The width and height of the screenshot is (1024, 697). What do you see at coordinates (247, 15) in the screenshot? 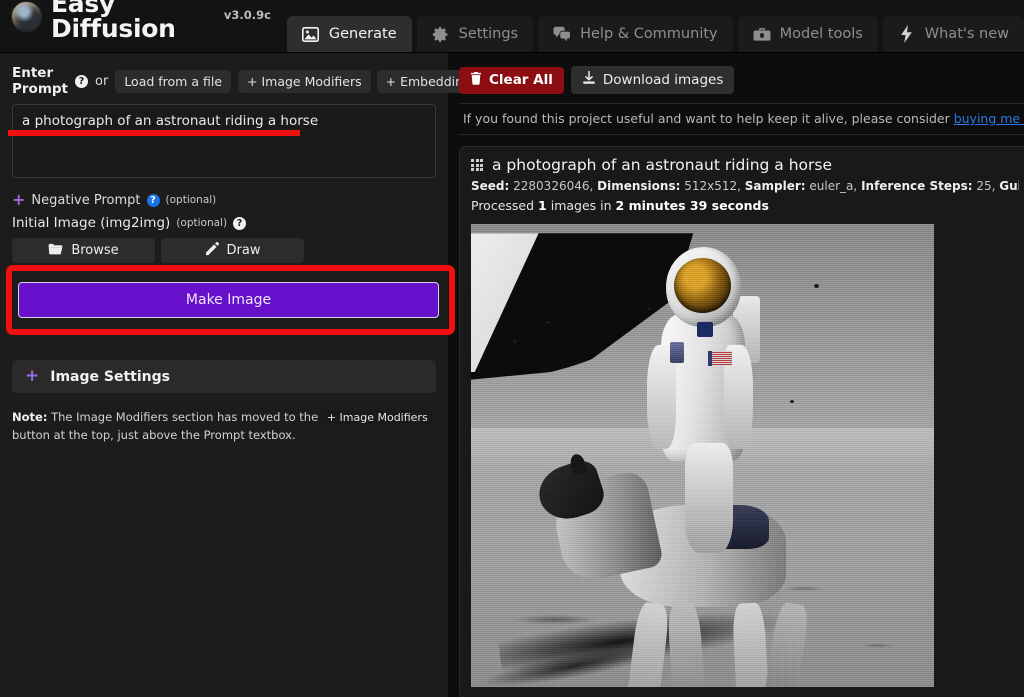
I see `app-version: v3.0.9c` at bounding box center [247, 15].